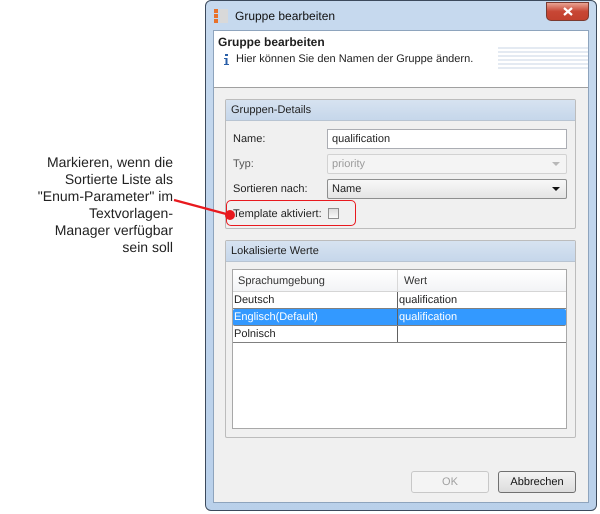 The width and height of the screenshot is (600, 514). I want to click on close-button, so click(567, 11).